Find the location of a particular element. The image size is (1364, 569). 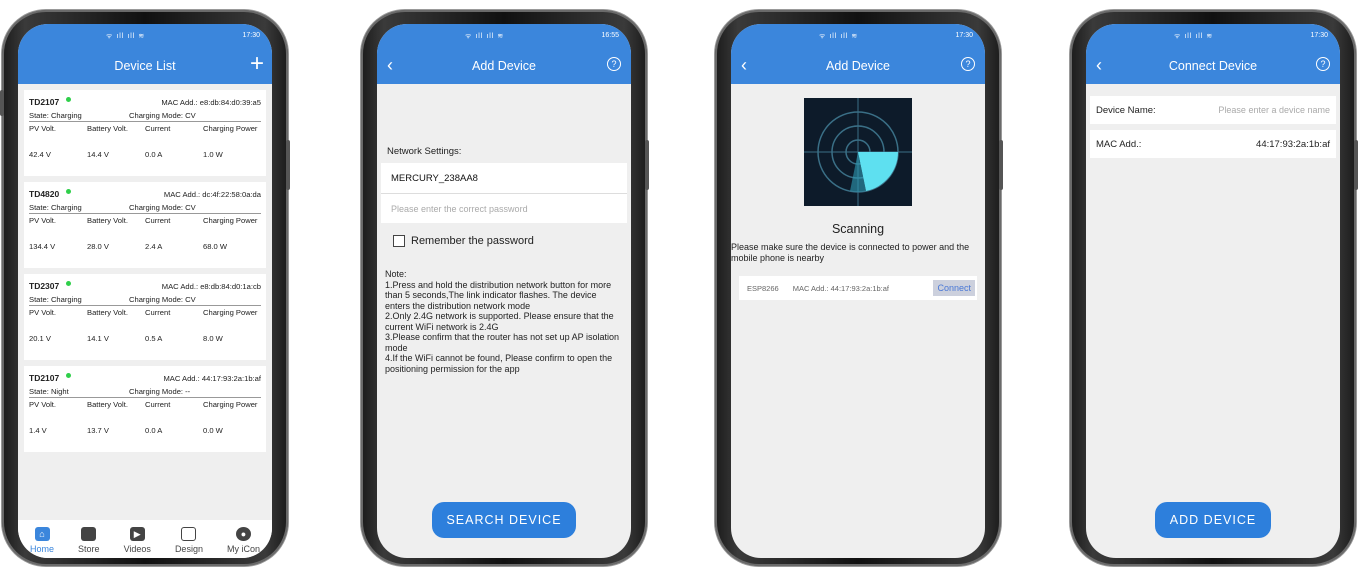

device-name: TD4820 is located at coordinates (44, 194).